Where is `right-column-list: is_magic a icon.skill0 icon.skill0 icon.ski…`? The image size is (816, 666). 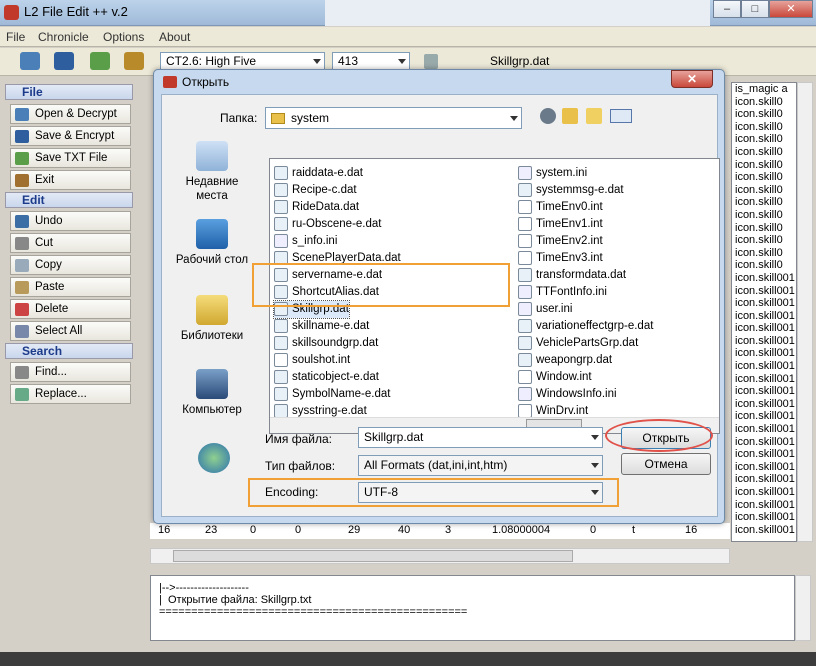 right-column-list: is_magic a icon.skill0 icon.skill0 icon.ski… is located at coordinates (764, 312).